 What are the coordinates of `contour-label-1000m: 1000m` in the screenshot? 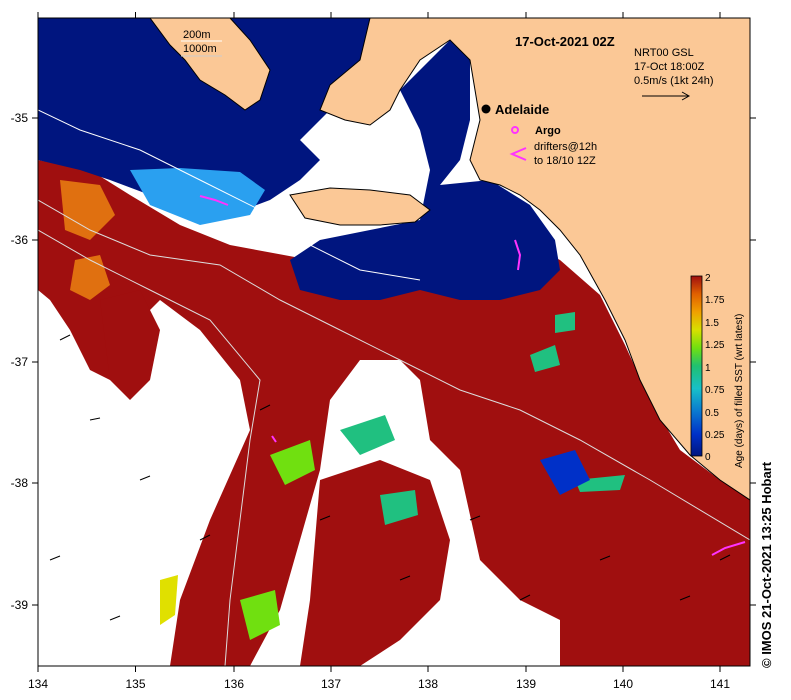 It's located at (200, 49).